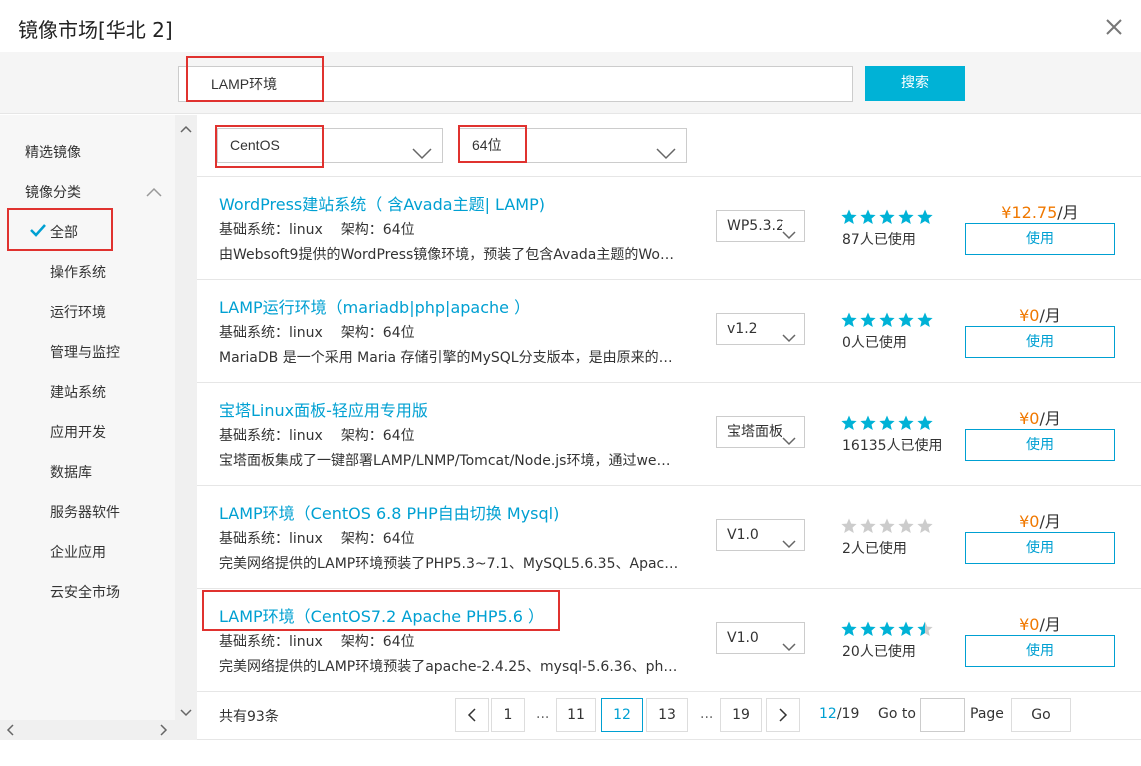 Image resolution: width=1141 pixels, height=766 pixels. What do you see at coordinates (622, 715) in the screenshot?
I see `page-button: 12` at bounding box center [622, 715].